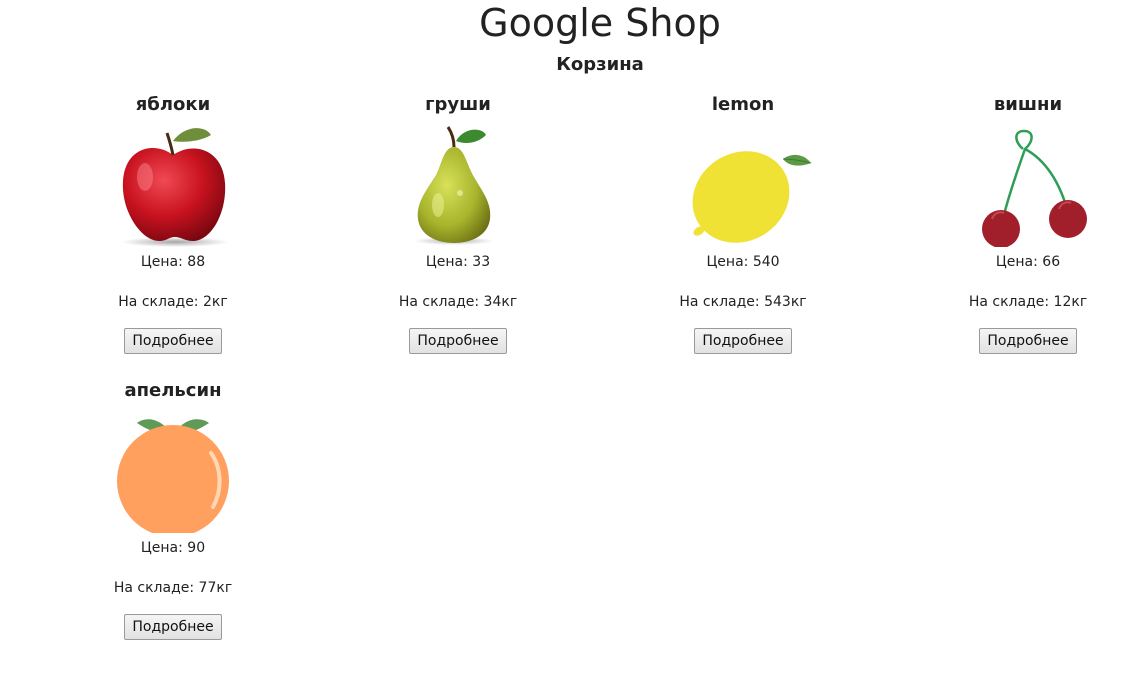  What do you see at coordinates (1051, 262) in the screenshot?
I see `price-value: 66` at bounding box center [1051, 262].